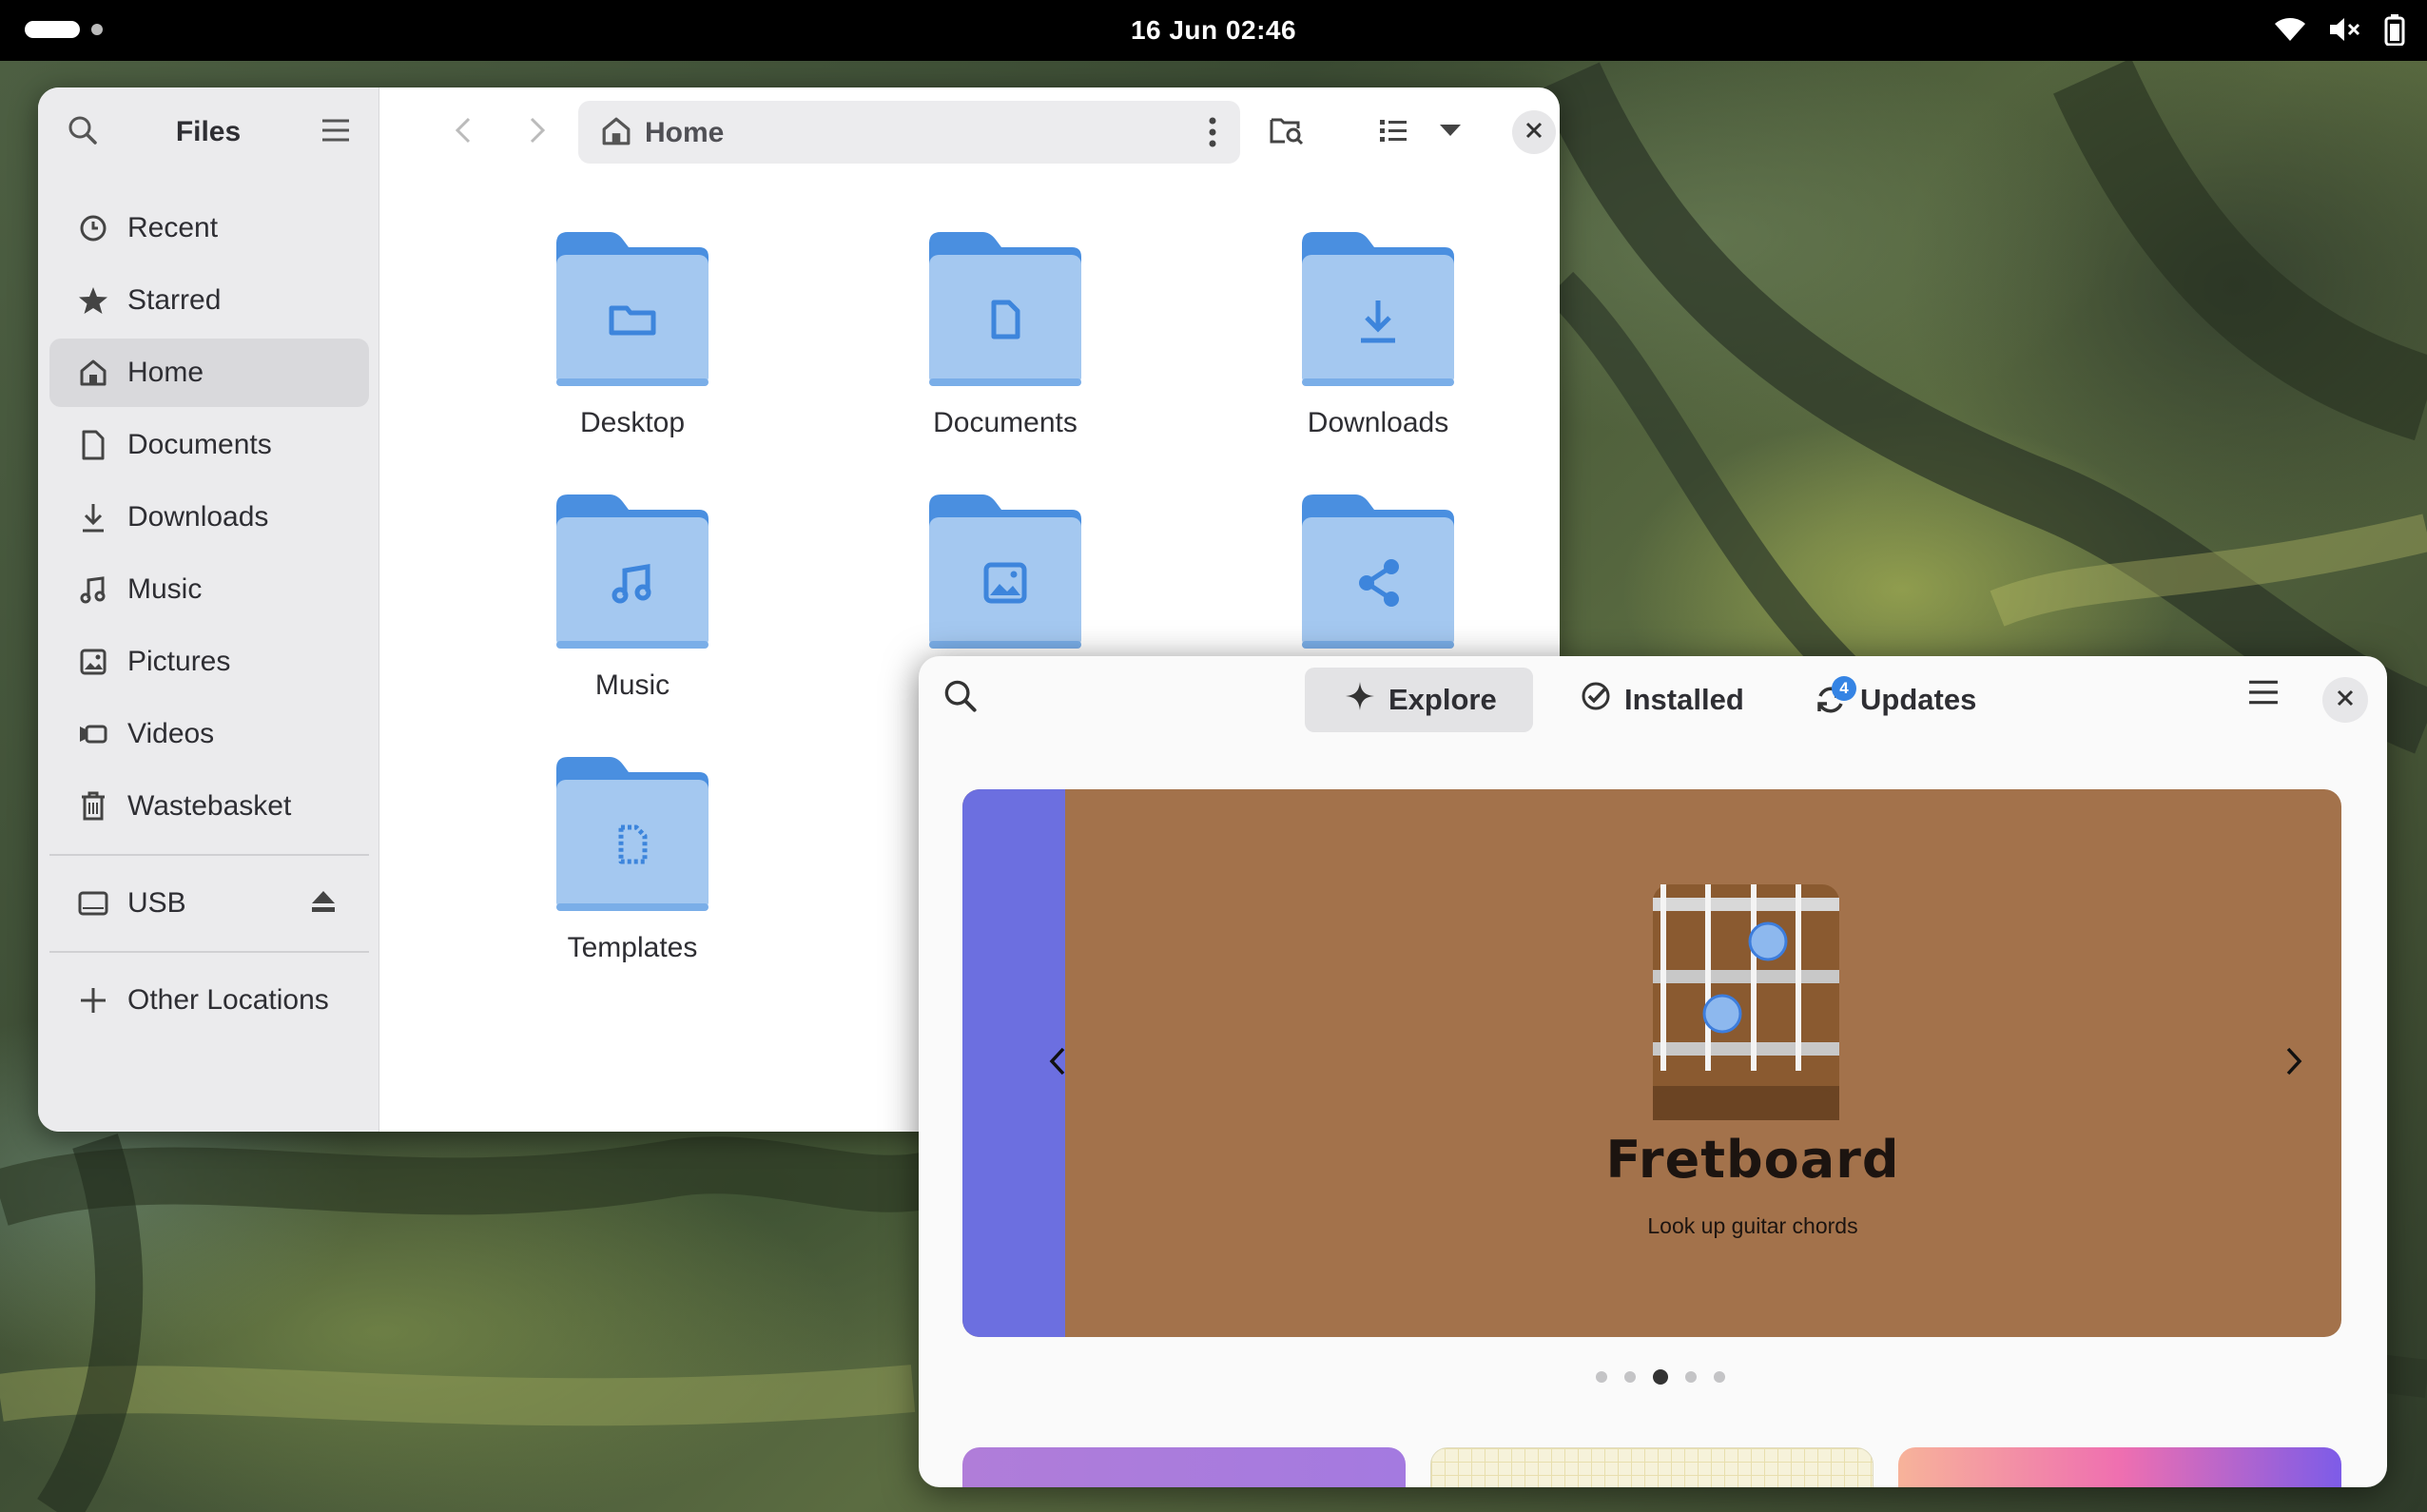 This screenshot has width=2427, height=1512. I want to click on software-header-bar: Explore Installed 4 Updates, so click(1653, 700).